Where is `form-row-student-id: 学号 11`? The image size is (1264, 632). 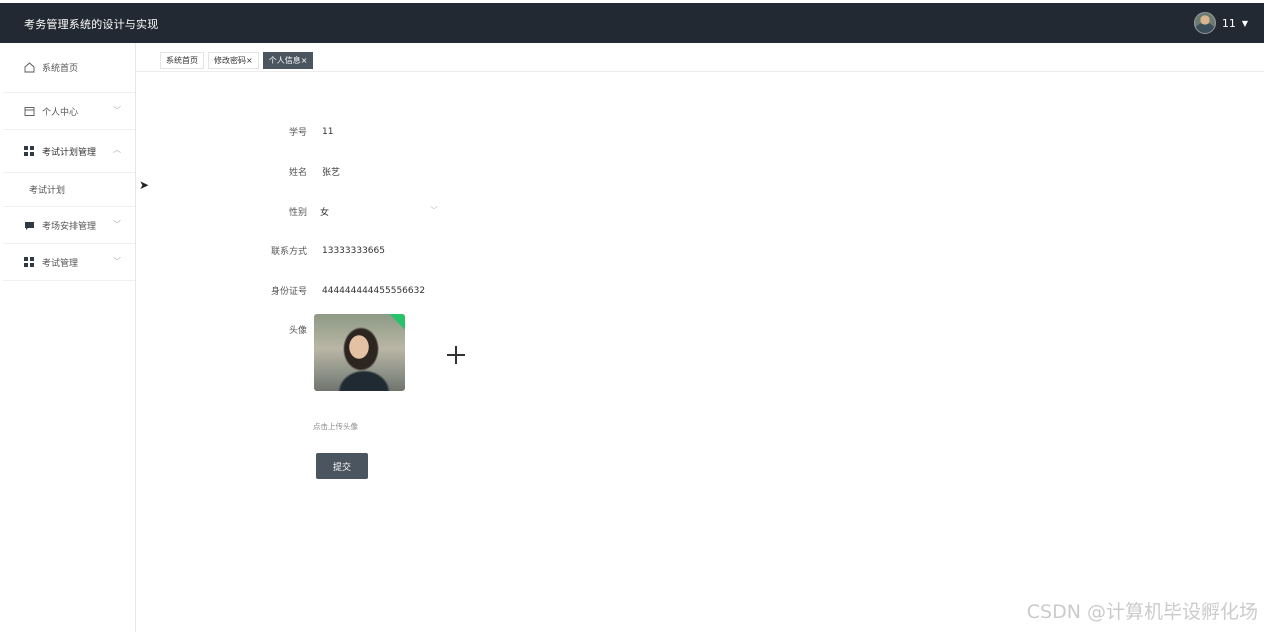
form-row-student-id: 学号 11 is located at coordinates (286, 132).